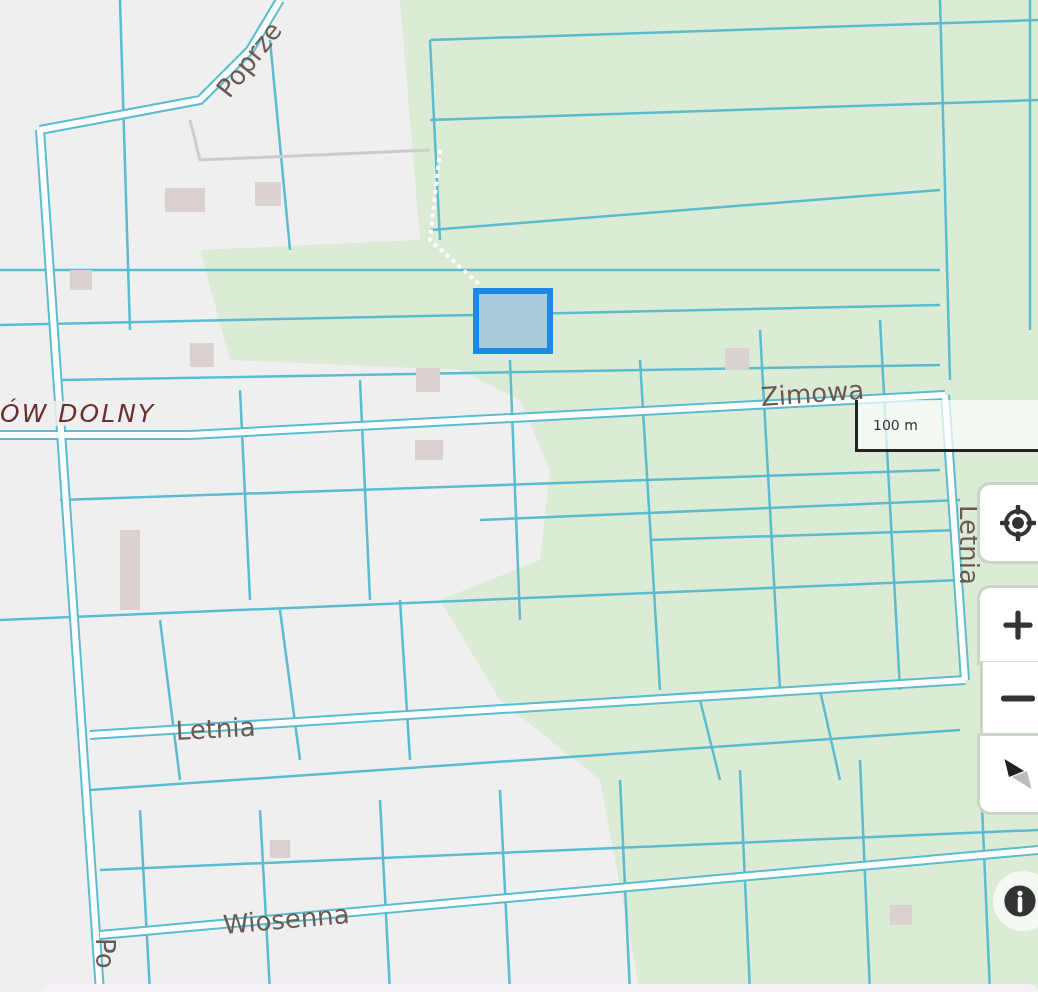 The image size is (1038, 992). I want to click on street-label: Wiosenna, so click(286, 919).